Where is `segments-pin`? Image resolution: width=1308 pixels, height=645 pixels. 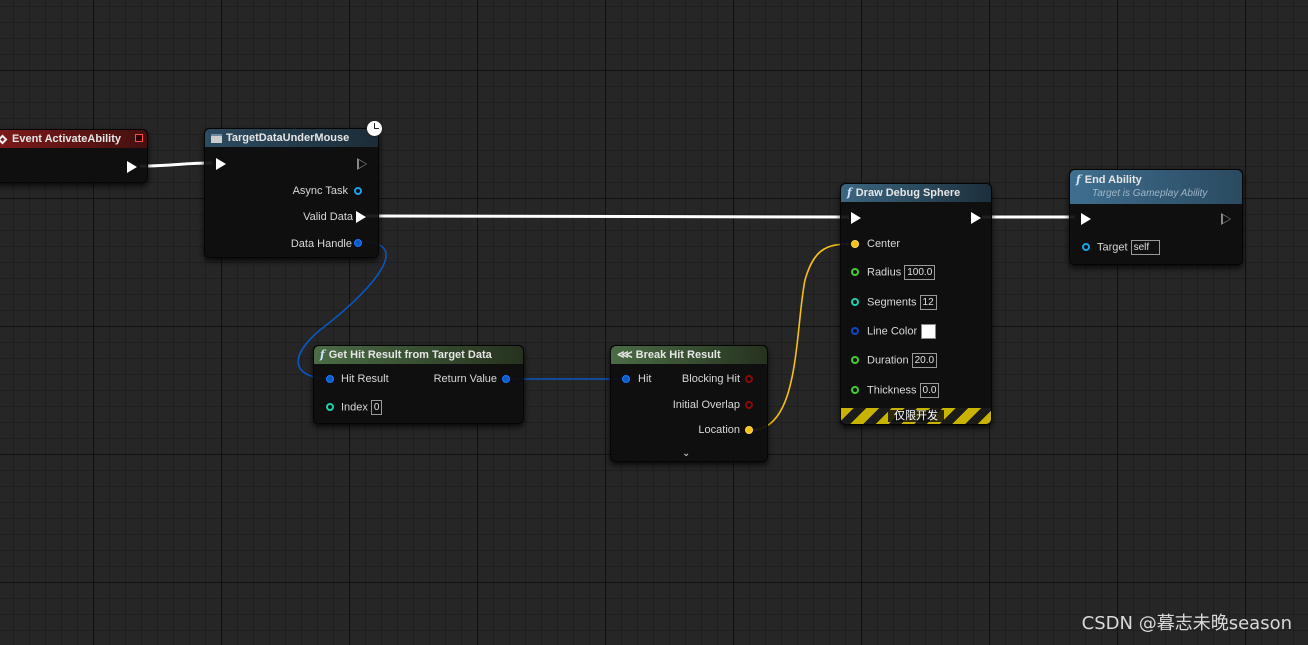 segments-pin is located at coordinates (855, 302).